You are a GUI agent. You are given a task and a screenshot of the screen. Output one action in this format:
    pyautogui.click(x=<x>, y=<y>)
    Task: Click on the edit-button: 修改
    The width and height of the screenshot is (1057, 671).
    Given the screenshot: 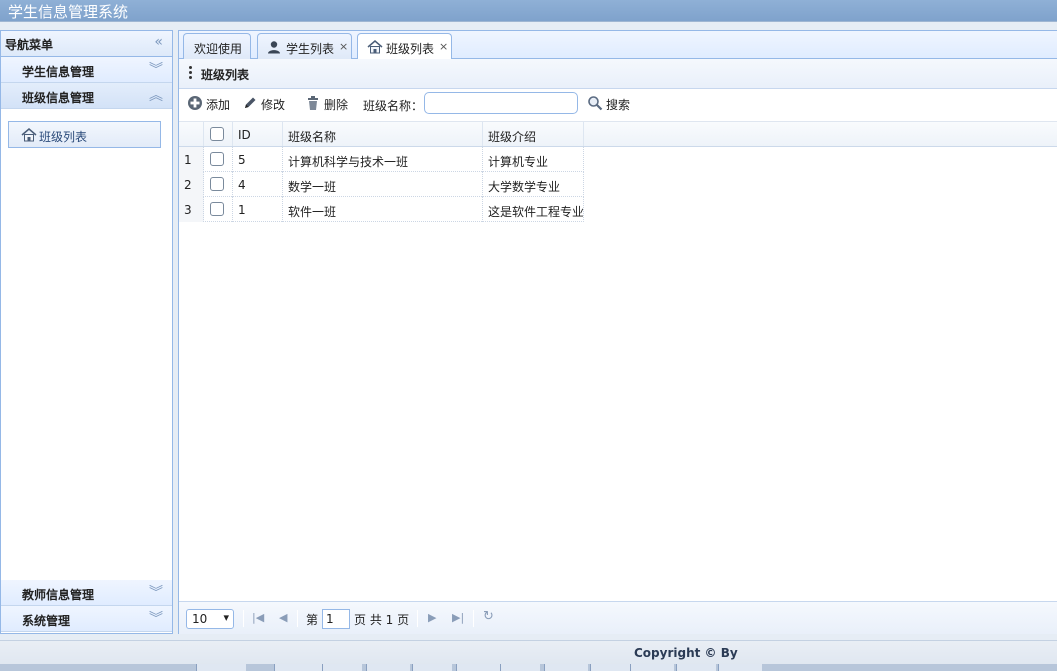 What is the action you would take?
    pyautogui.click(x=265, y=104)
    